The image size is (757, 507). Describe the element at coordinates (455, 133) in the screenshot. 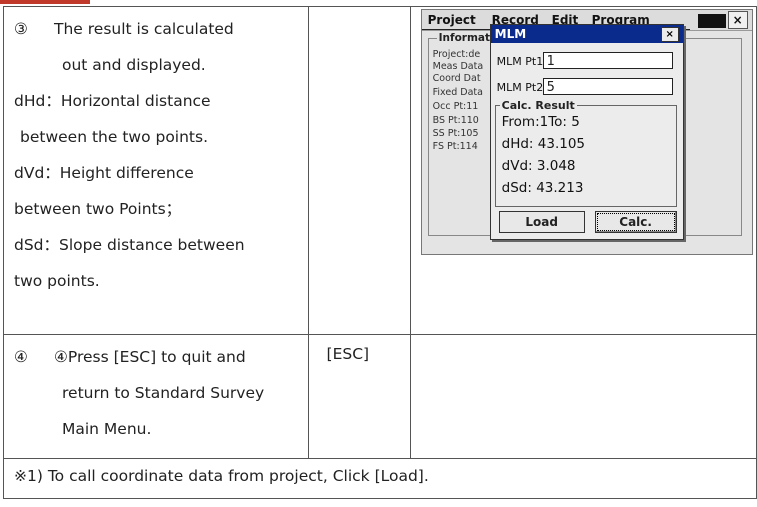

I see `info-ss-pt: SS Pt:105` at that location.